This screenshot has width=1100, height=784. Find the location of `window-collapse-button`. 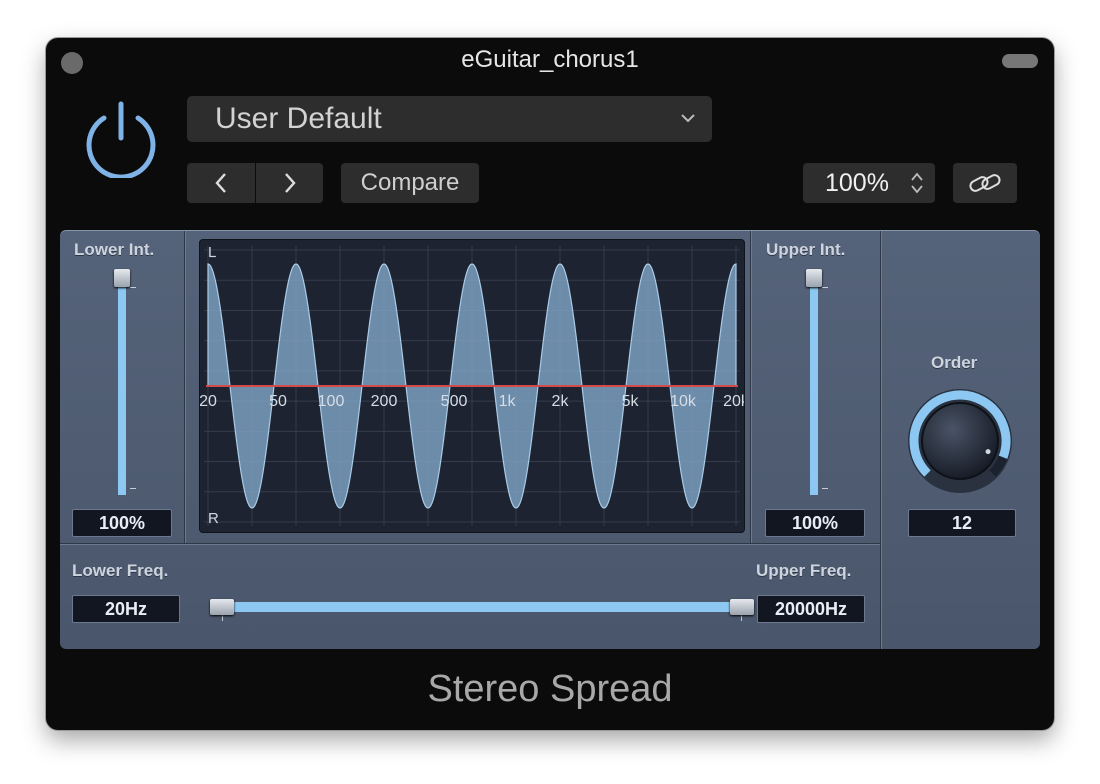

window-collapse-button is located at coordinates (1020, 61).